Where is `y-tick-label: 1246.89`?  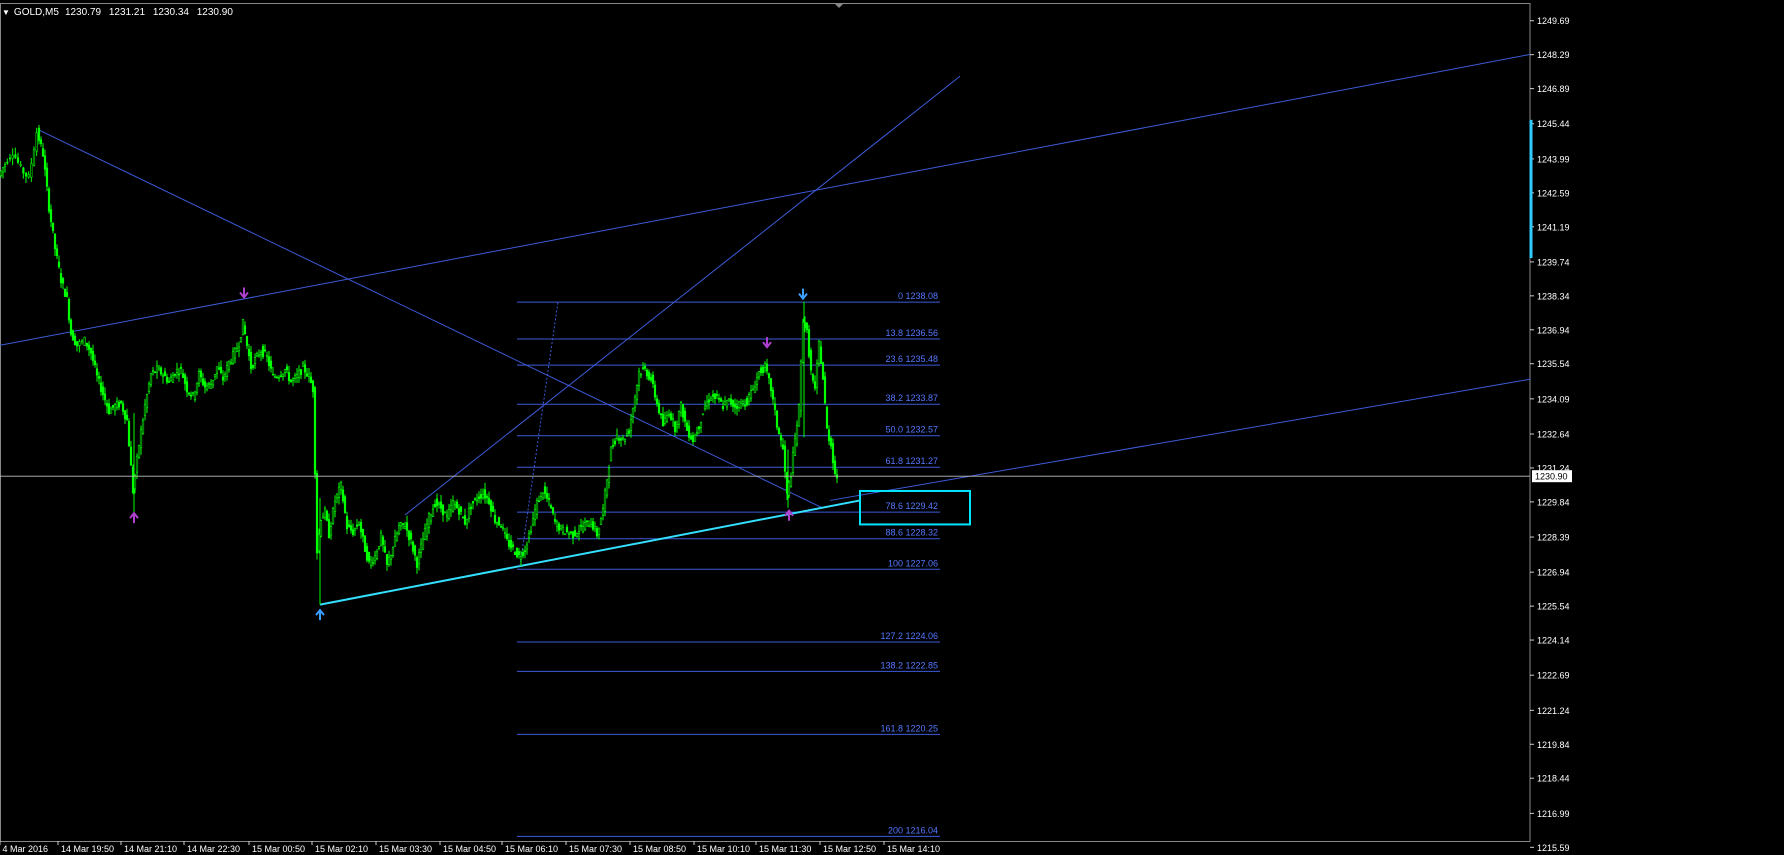
y-tick-label: 1246.89 is located at coordinates (1553, 89).